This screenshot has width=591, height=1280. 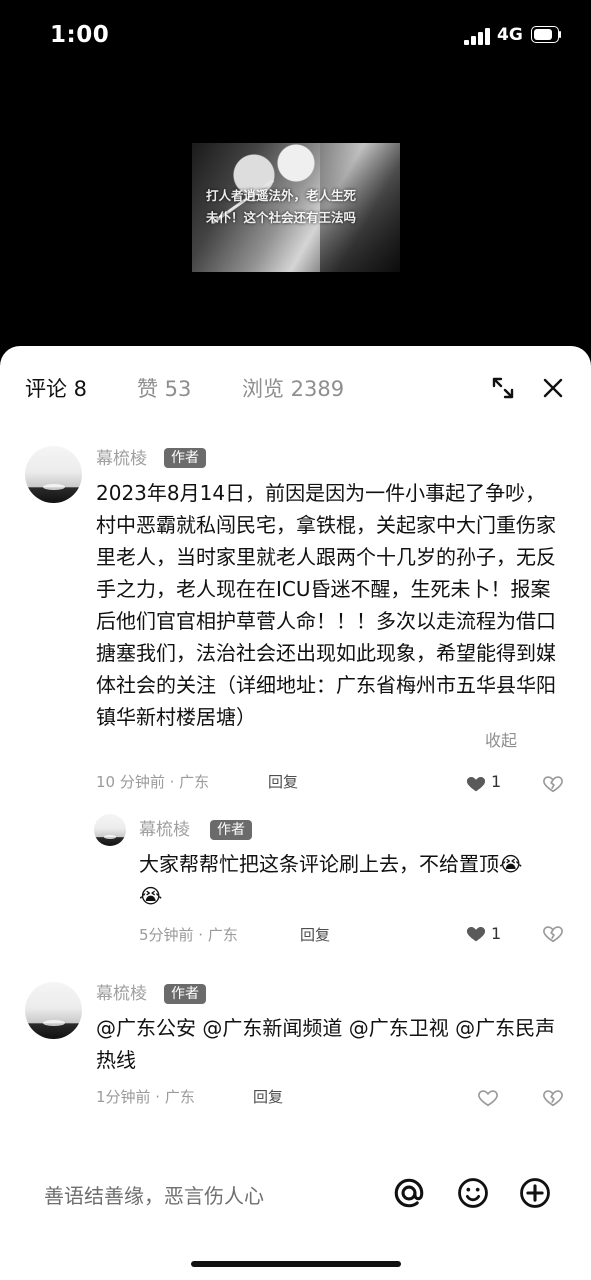 What do you see at coordinates (478, 36) in the screenshot?
I see `signal-icon` at bounding box center [478, 36].